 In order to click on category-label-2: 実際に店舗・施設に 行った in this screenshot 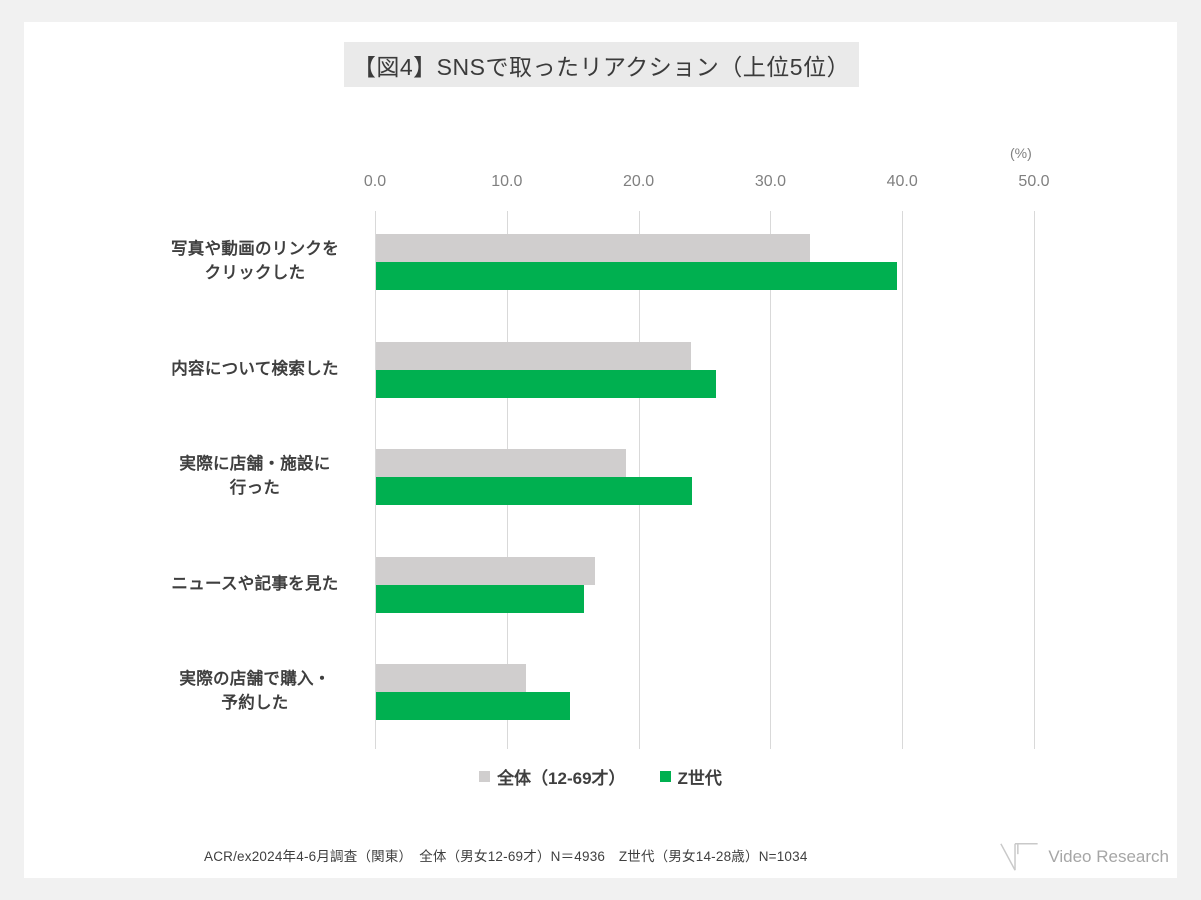, I will do `click(255, 477)`.